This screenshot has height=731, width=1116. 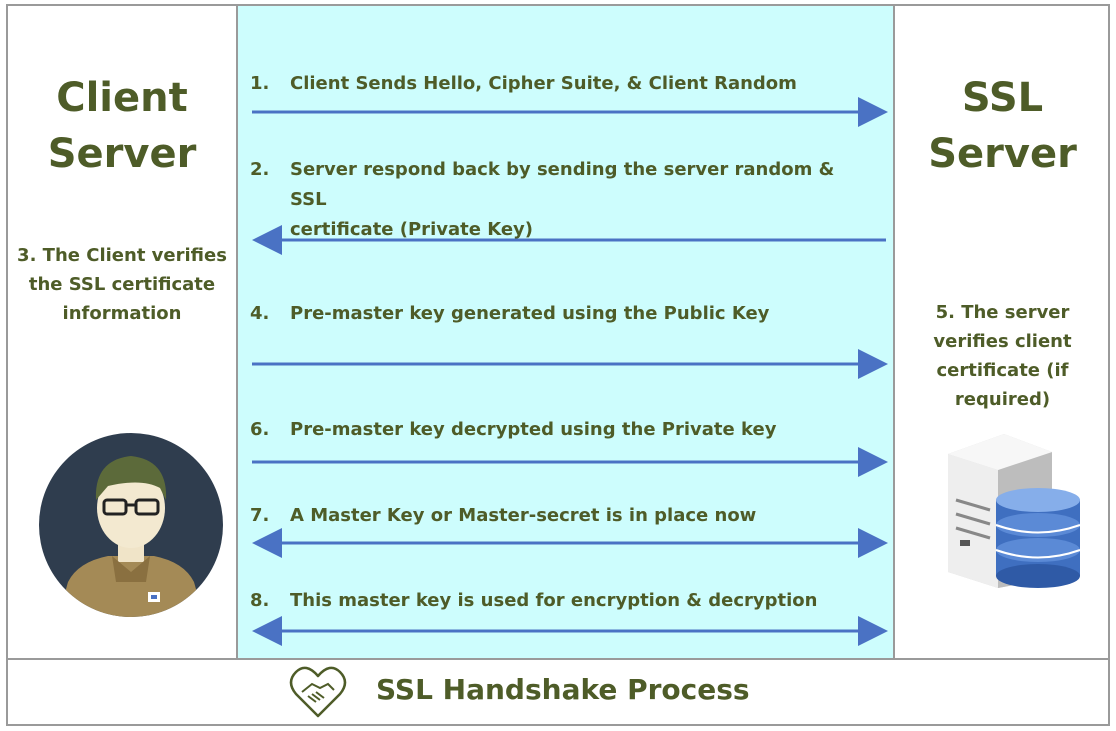 I want to click on handshake-heart-icon, so click(x=318, y=692).